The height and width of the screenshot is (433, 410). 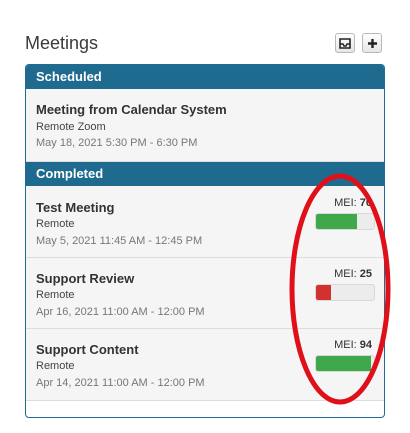 I want to click on page-title: Meetings, so click(x=62, y=43).